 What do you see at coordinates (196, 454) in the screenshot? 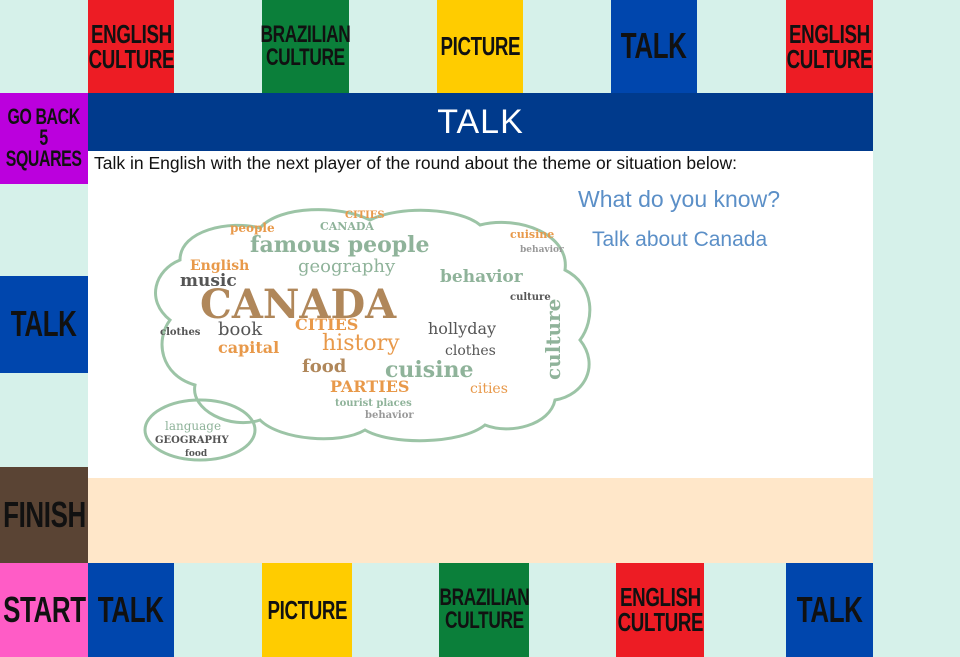
I see `wc-food-2: food` at bounding box center [196, 454].